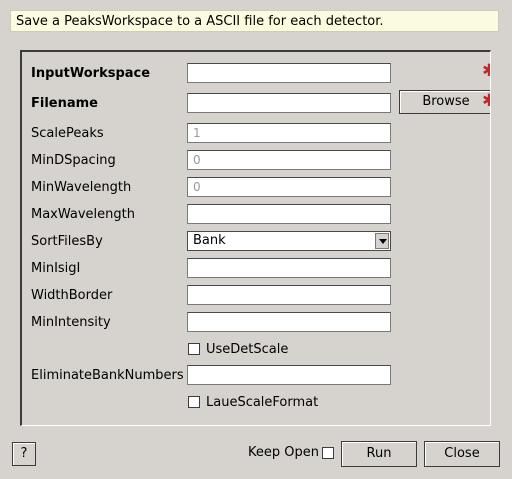 This screenshot has height=479, width=512. I want to click on min-isig-i-label: MinIsigI, so click(56, 268).